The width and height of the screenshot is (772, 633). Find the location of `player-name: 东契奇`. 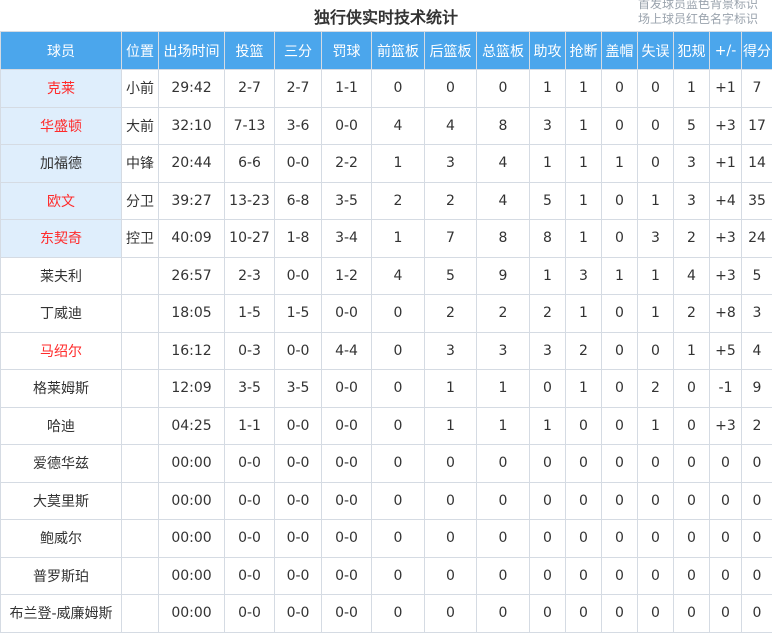

player-name: 东契奇 is located at coordinates (61, 239).